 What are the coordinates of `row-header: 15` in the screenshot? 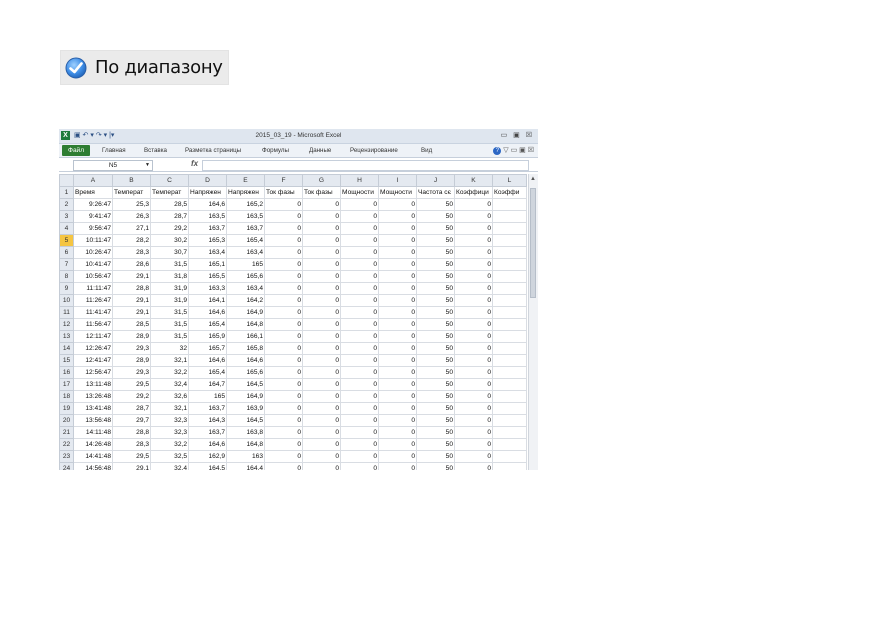 It's located at (66, 360).